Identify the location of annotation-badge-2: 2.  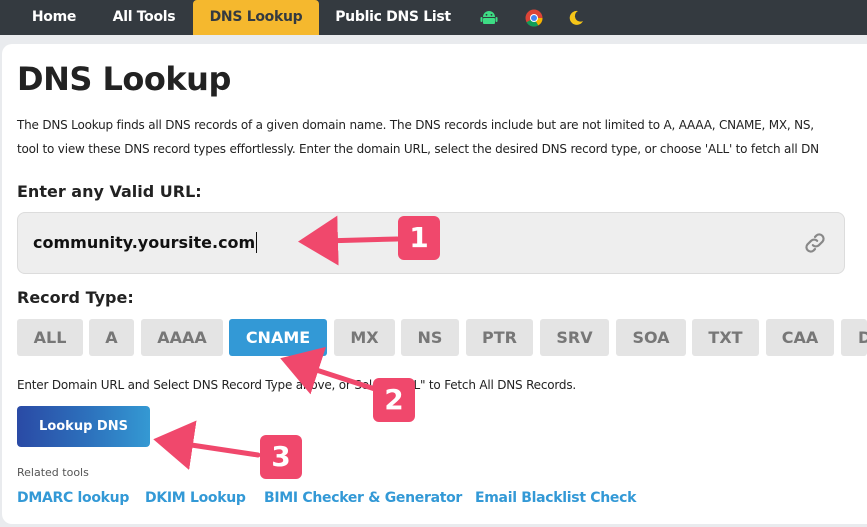
(394, 400).